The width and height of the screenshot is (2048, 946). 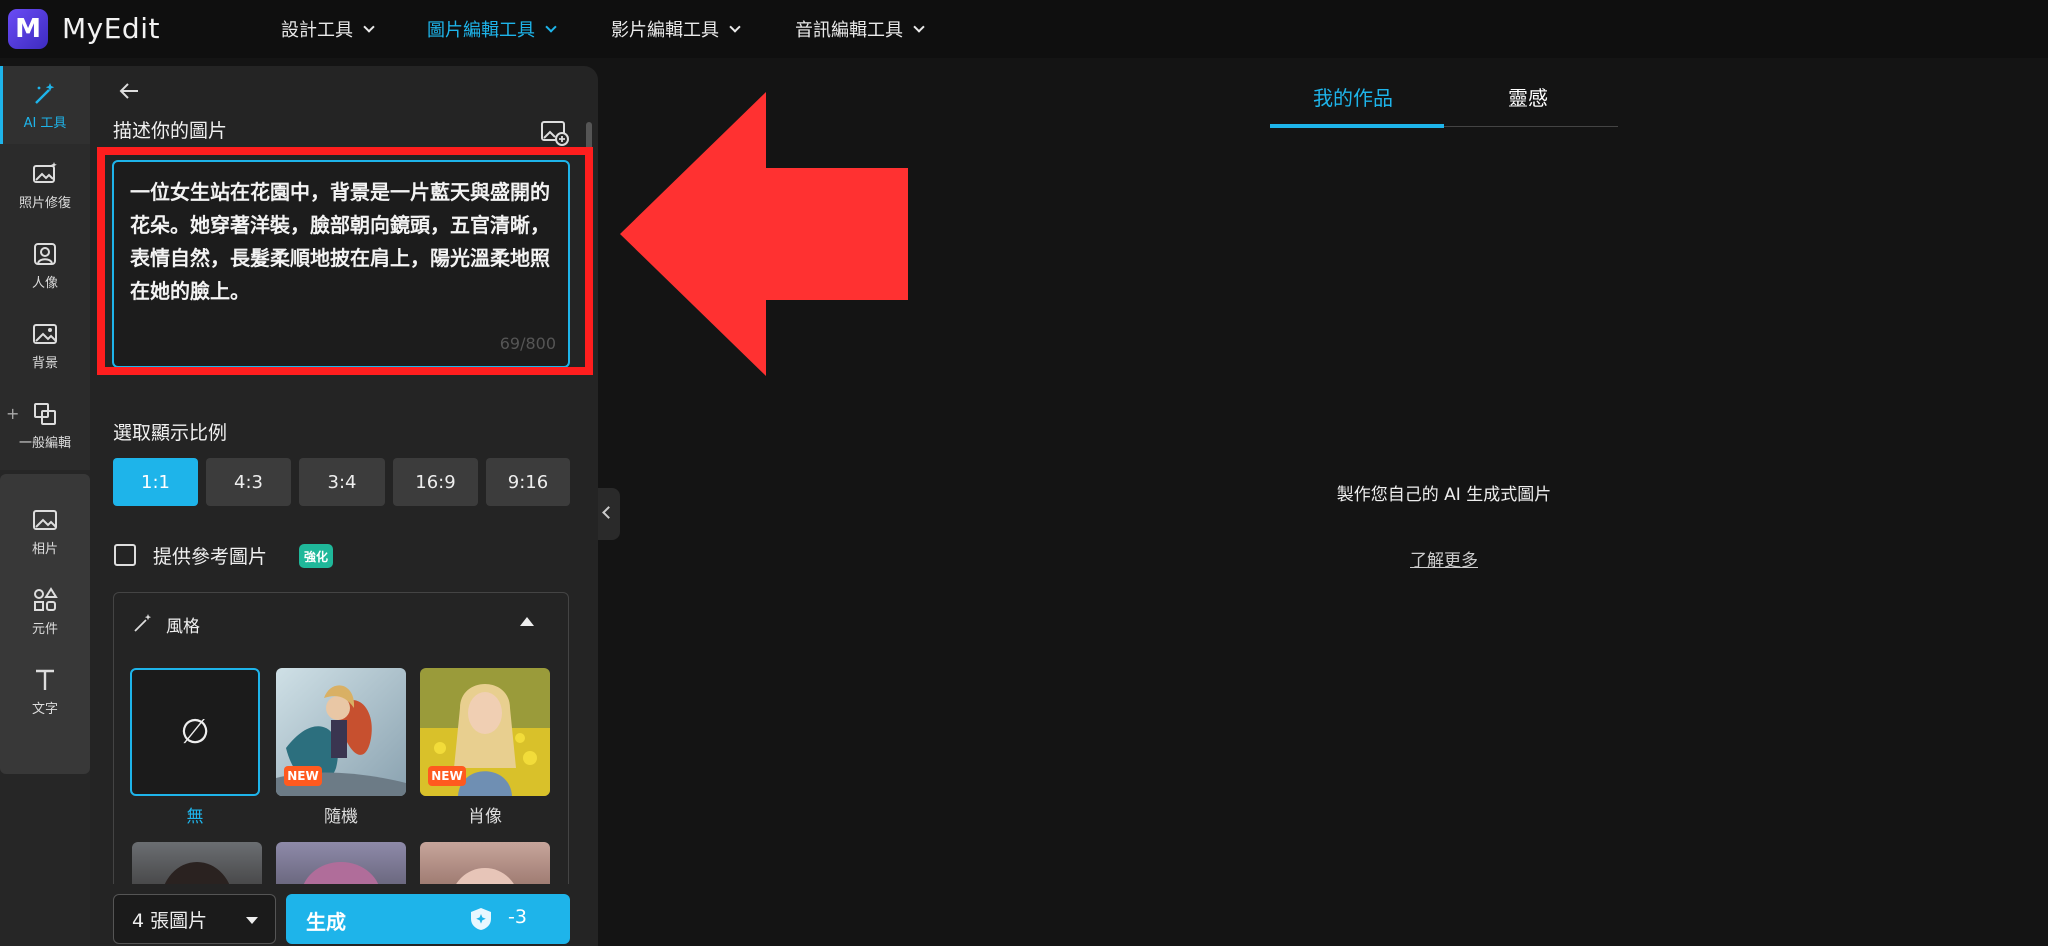 What do you see at coordinates (1444, 495) in the screenshot?
I see `empty-state-title: 製作您自己的 AI 生成式圖片` at bounding box center [1444, 495].